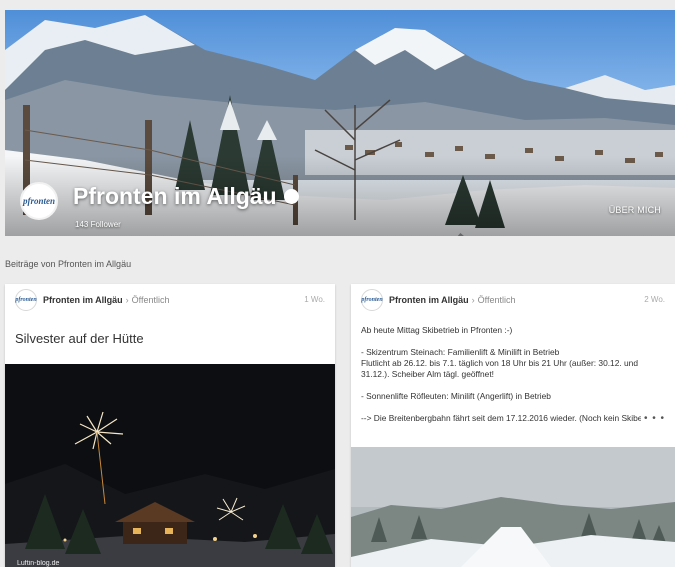 The width and height of the screenshot is (675, 567). I want to click on section-header: Beiträge von Pfronten im Allgäu, so click(68, 264).